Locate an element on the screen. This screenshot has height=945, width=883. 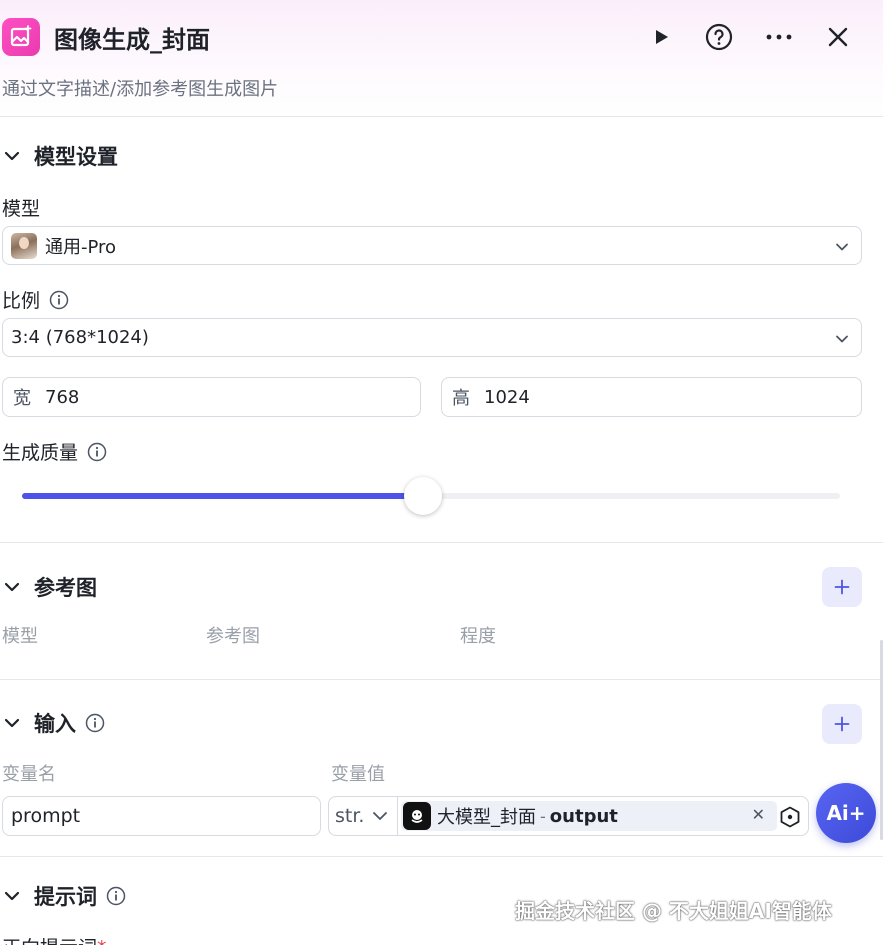
ai-button-label: Ai+ is located at coordinates (846, 813).